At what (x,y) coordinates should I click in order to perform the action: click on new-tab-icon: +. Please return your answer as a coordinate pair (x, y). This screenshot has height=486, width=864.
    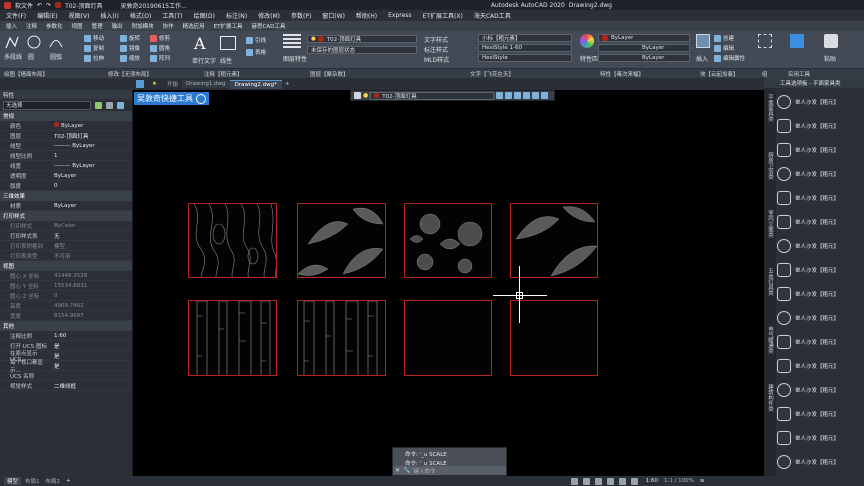
    Looking at the image, I should click on (287, 84).